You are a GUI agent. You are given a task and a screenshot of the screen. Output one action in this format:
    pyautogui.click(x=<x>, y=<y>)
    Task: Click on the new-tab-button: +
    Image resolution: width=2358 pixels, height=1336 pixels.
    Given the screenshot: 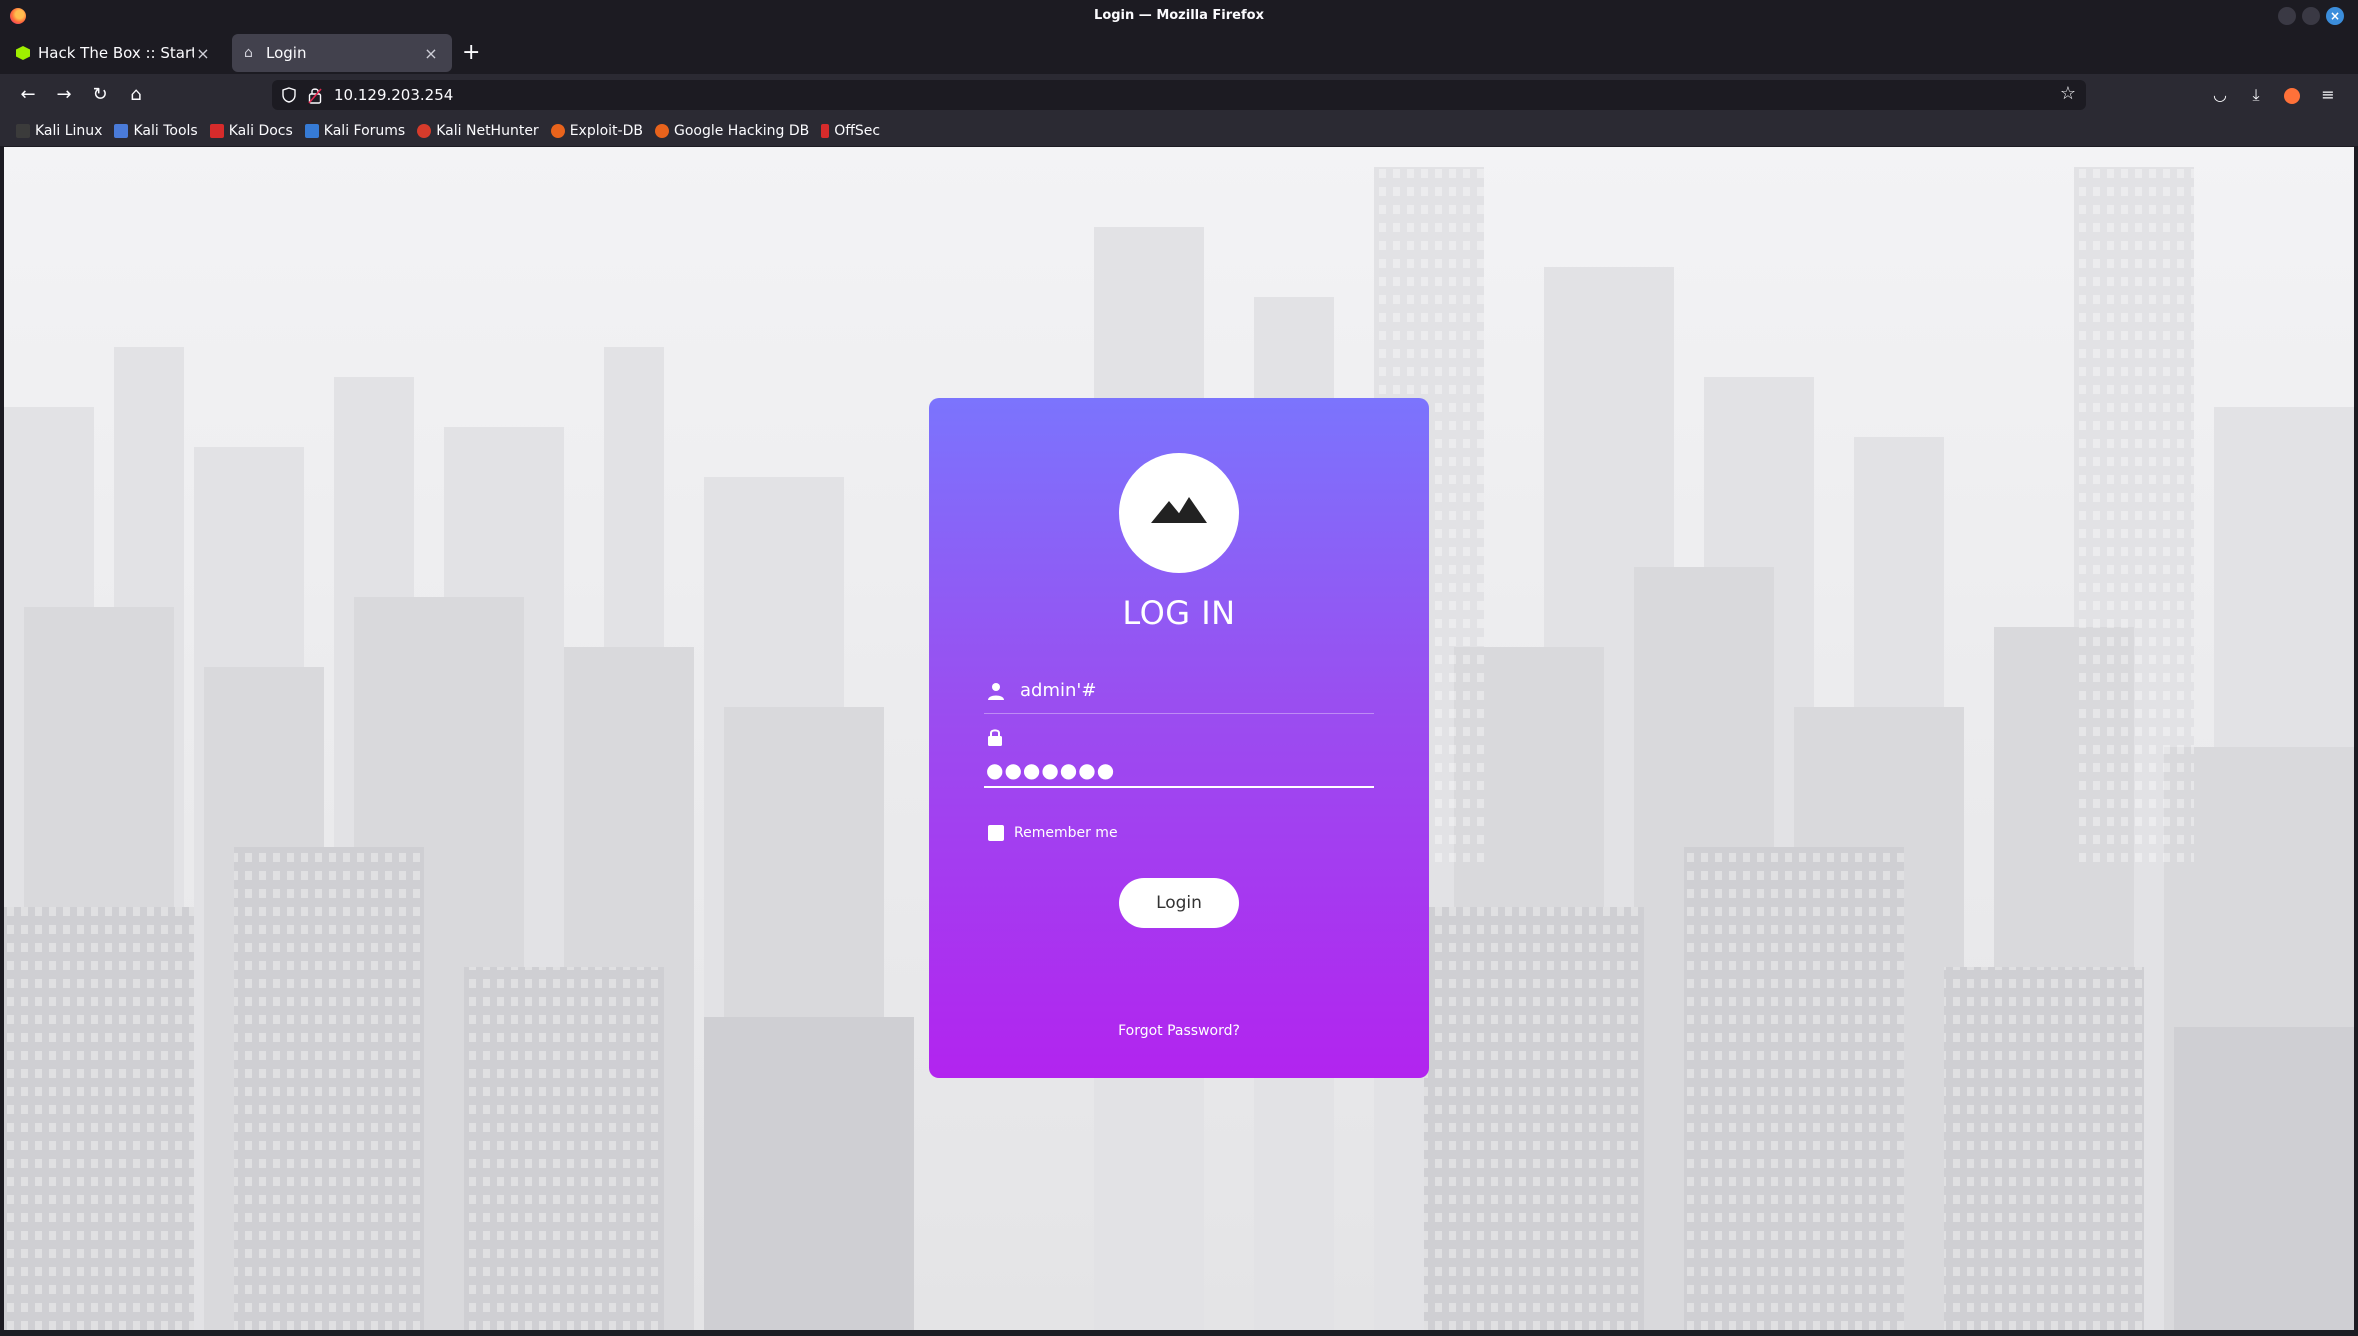 What is the action you would take?
    pyautogui.click(x=471, y=53)
    